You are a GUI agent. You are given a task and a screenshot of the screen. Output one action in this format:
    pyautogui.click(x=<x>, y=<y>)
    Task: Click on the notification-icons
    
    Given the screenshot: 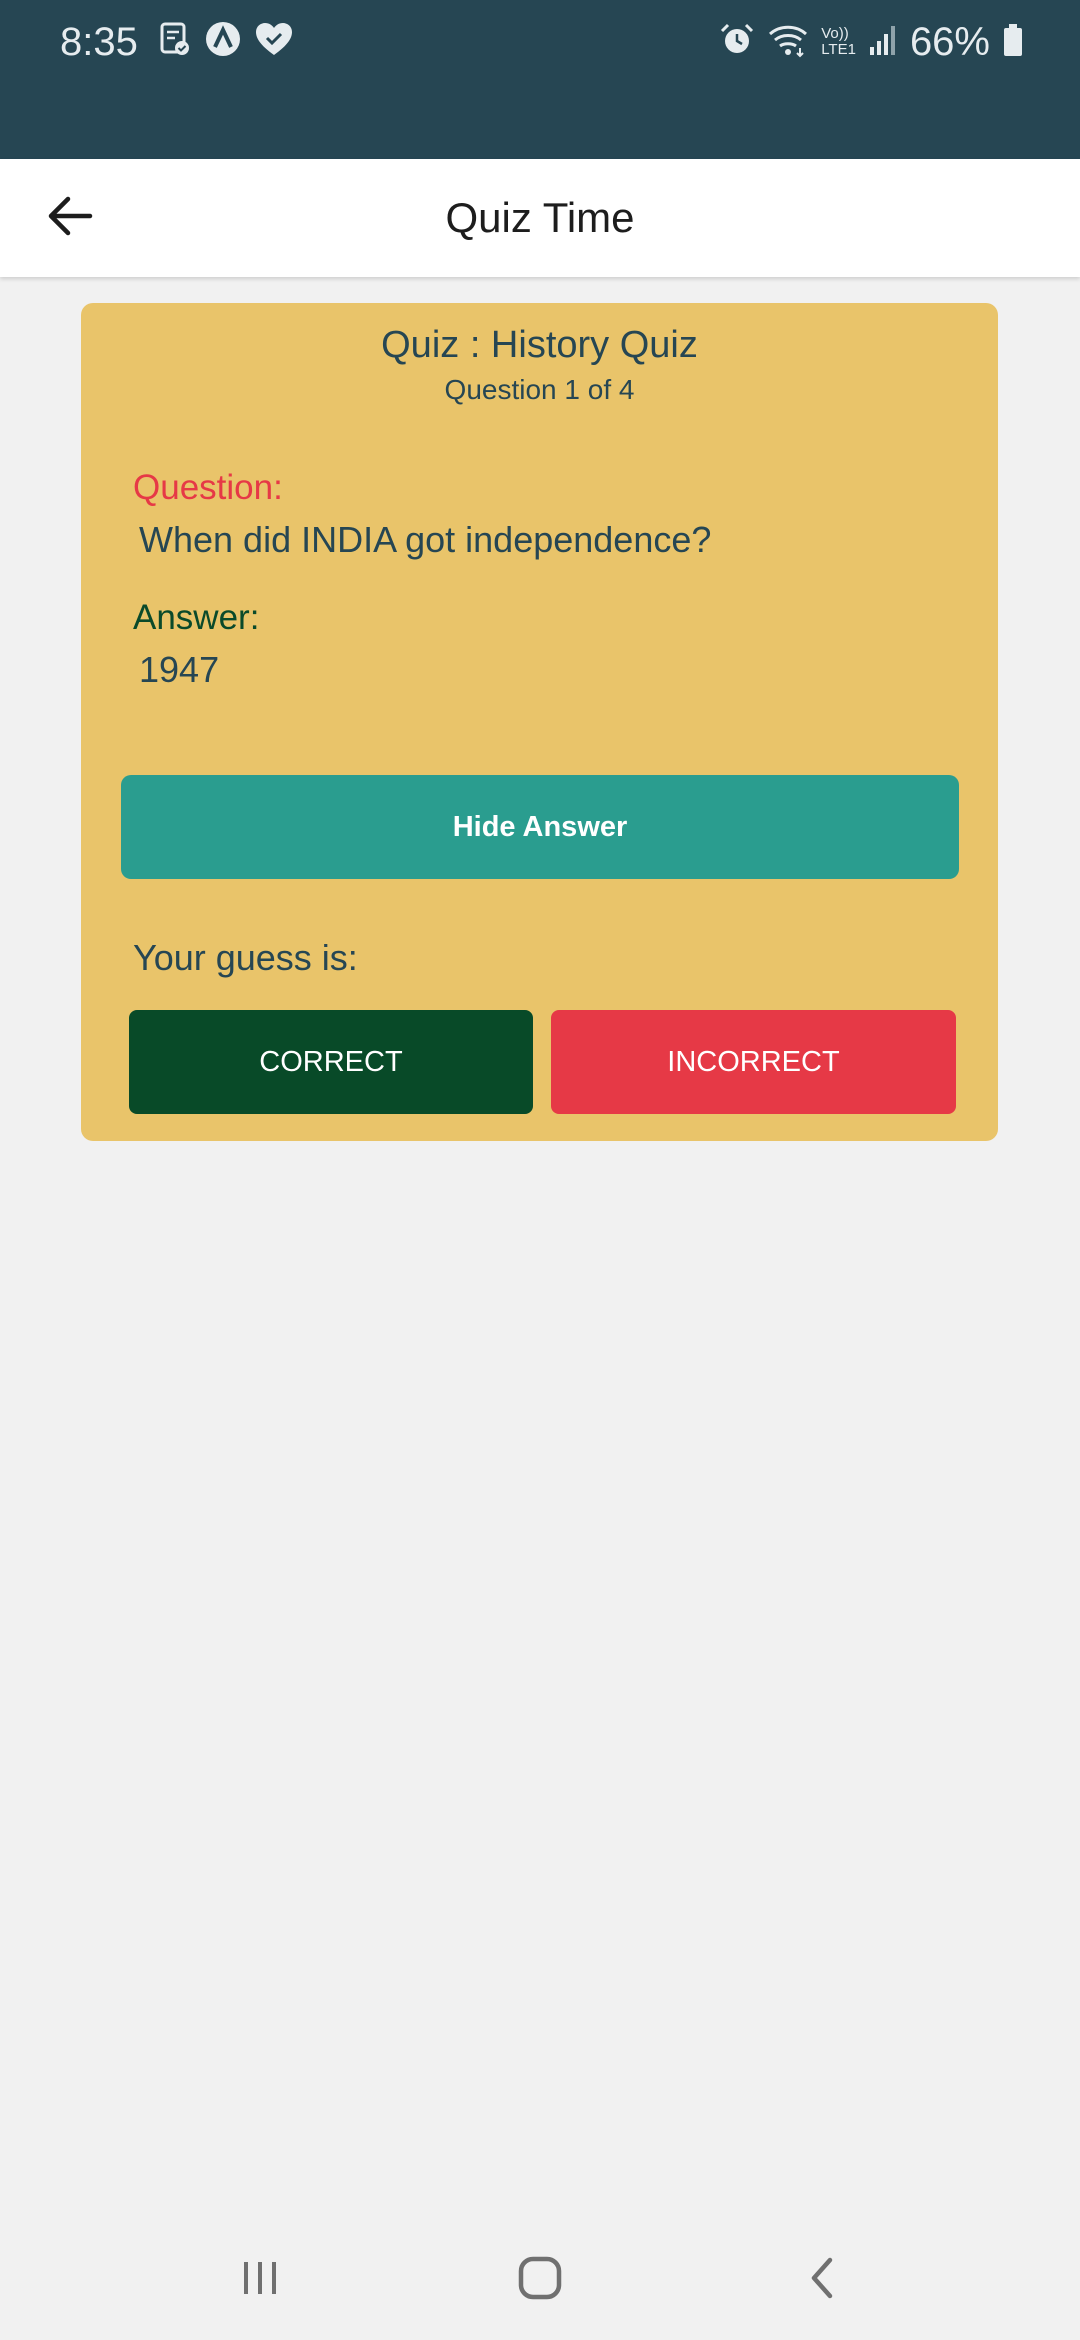 What is the action you would take?
    pyautogui.click(x=226, y=41)
    